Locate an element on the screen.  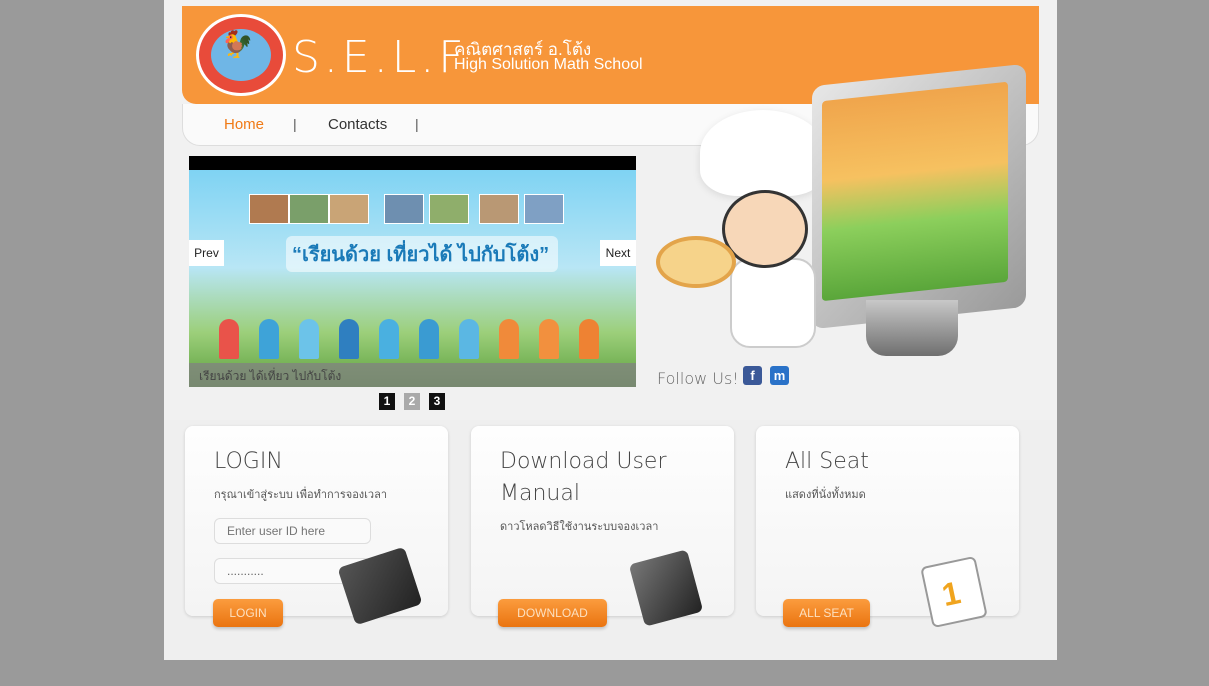
login-button: LOGIN is located at coordinates (248, 613).